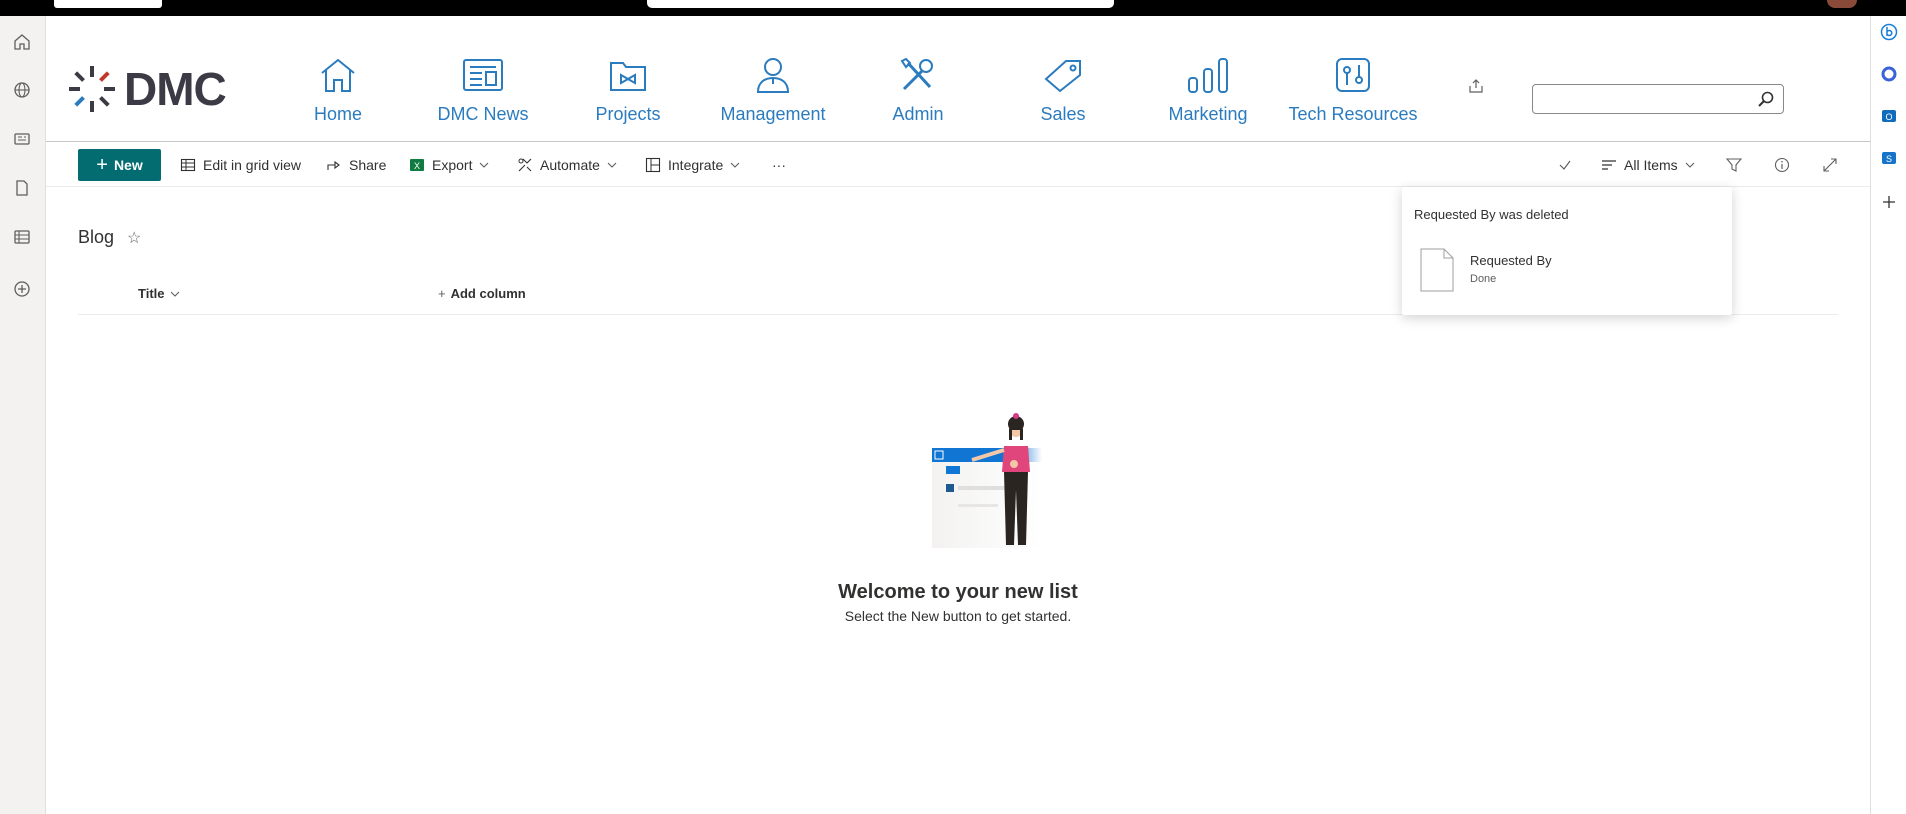  What do you see at coordinates (1491, 214) in the screenshot?
I see `notification-message: Requested By was deleted` at bounding box center [1491, 214].